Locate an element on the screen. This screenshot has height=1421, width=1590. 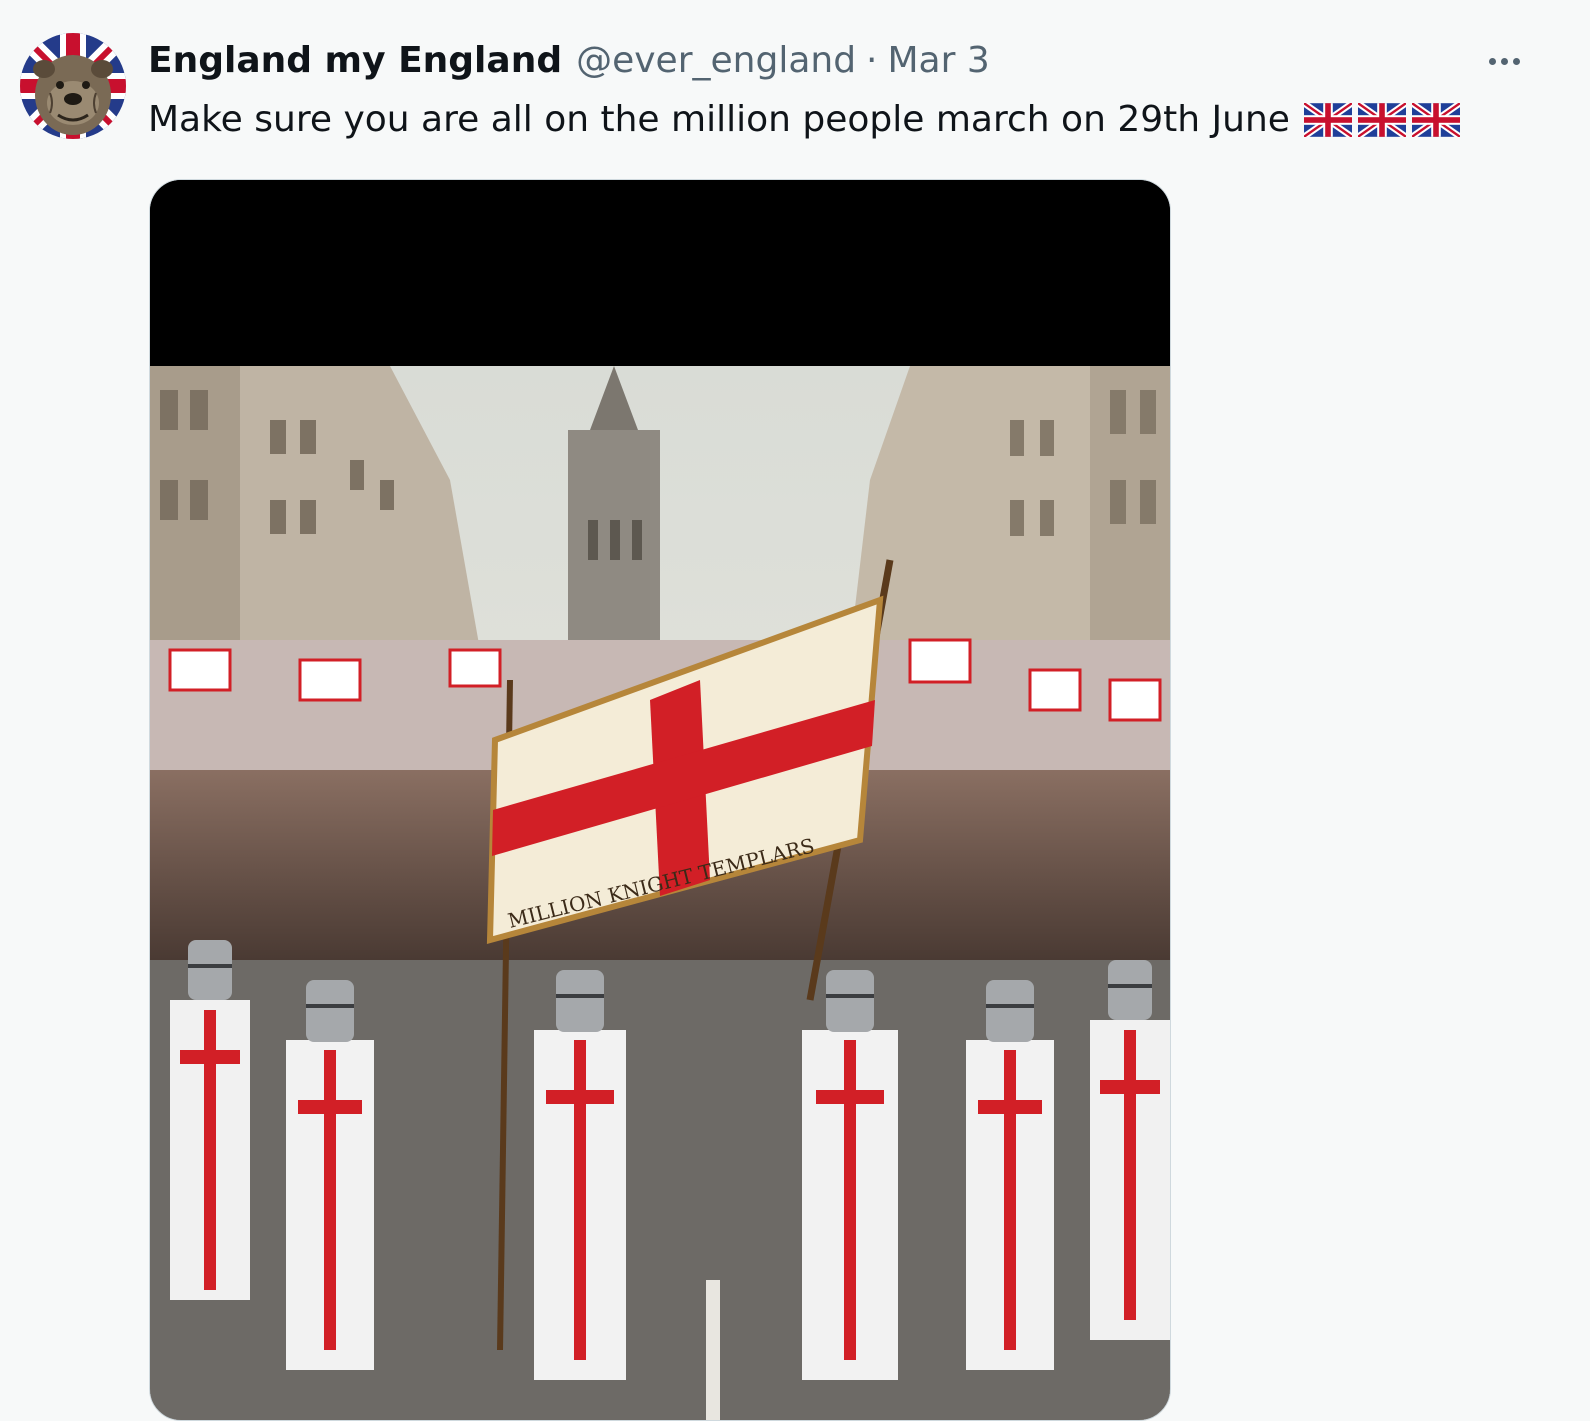
bulldog-avatar-icon is located at coordinates (73, 86).